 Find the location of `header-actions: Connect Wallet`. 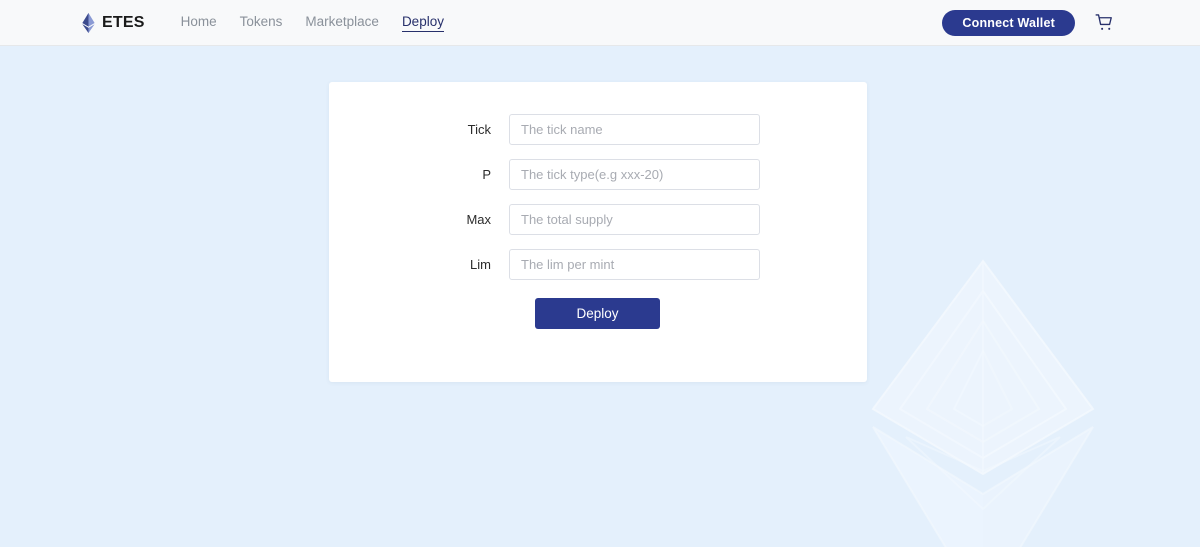

header-actions: Connect Wallet is located at coordinates (1028, 22).